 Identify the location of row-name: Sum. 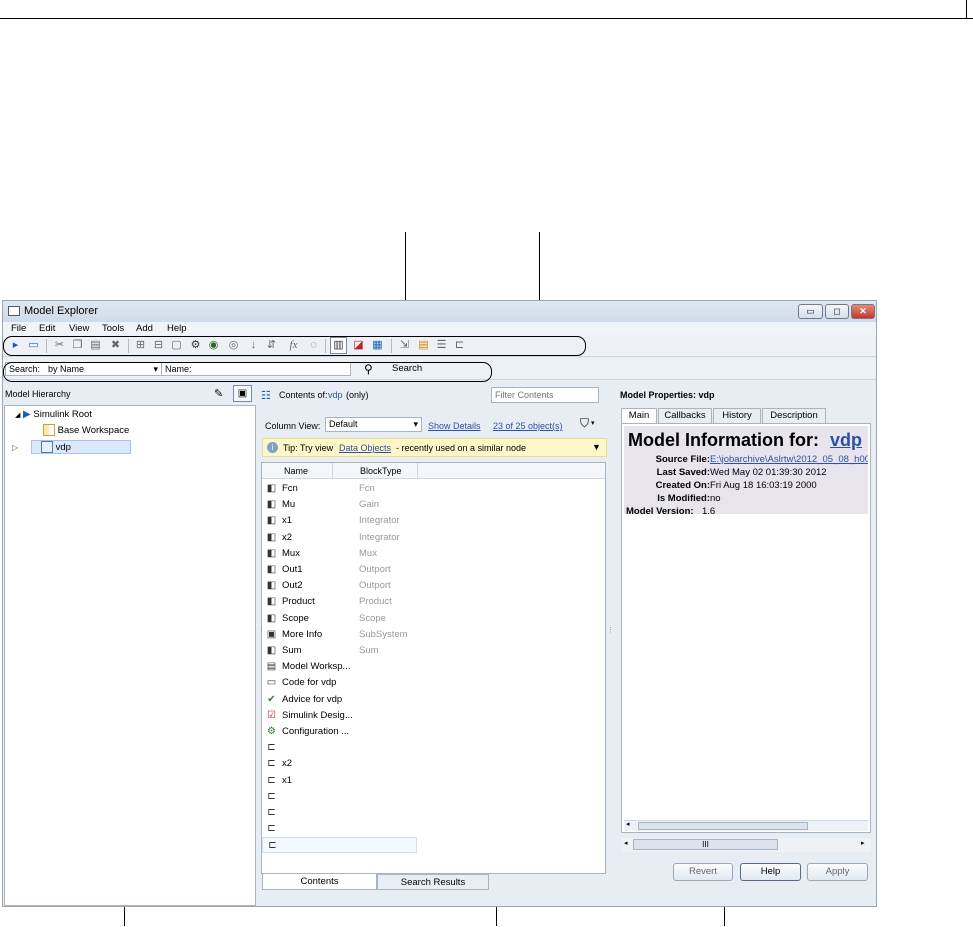
(292, 650).